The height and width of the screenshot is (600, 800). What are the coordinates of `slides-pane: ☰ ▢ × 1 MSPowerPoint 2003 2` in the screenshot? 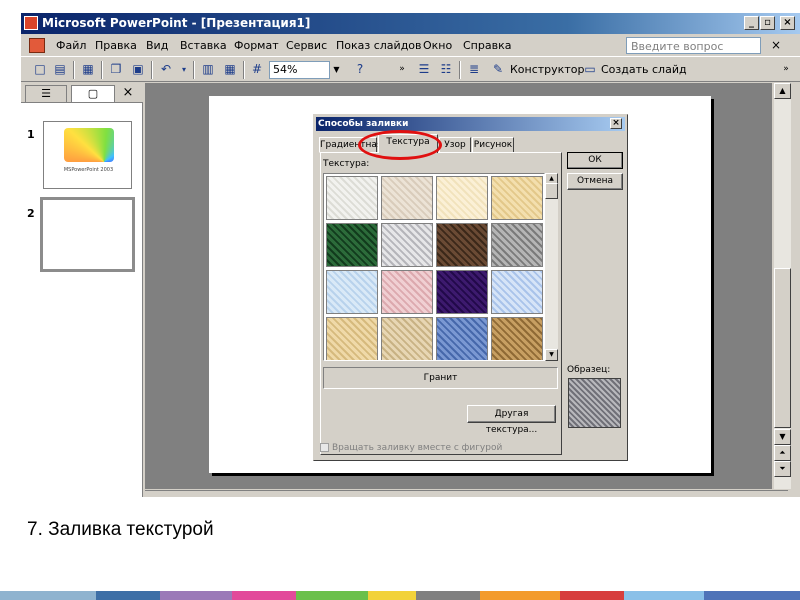 It's located at (82, 290).